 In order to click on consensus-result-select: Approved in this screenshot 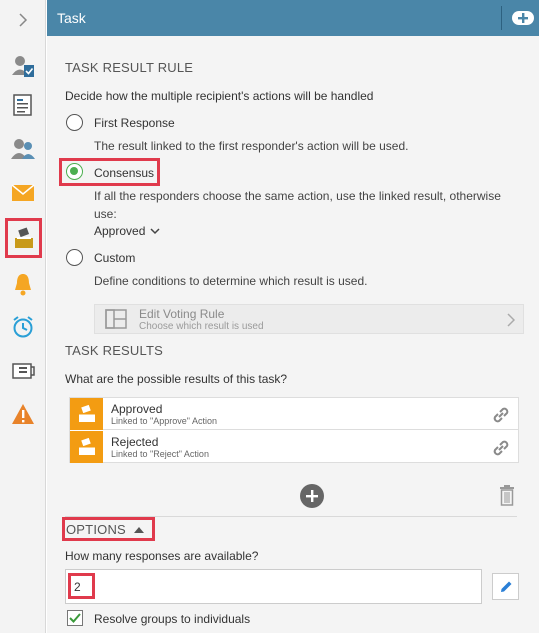, I will do `click(127, 231)`.